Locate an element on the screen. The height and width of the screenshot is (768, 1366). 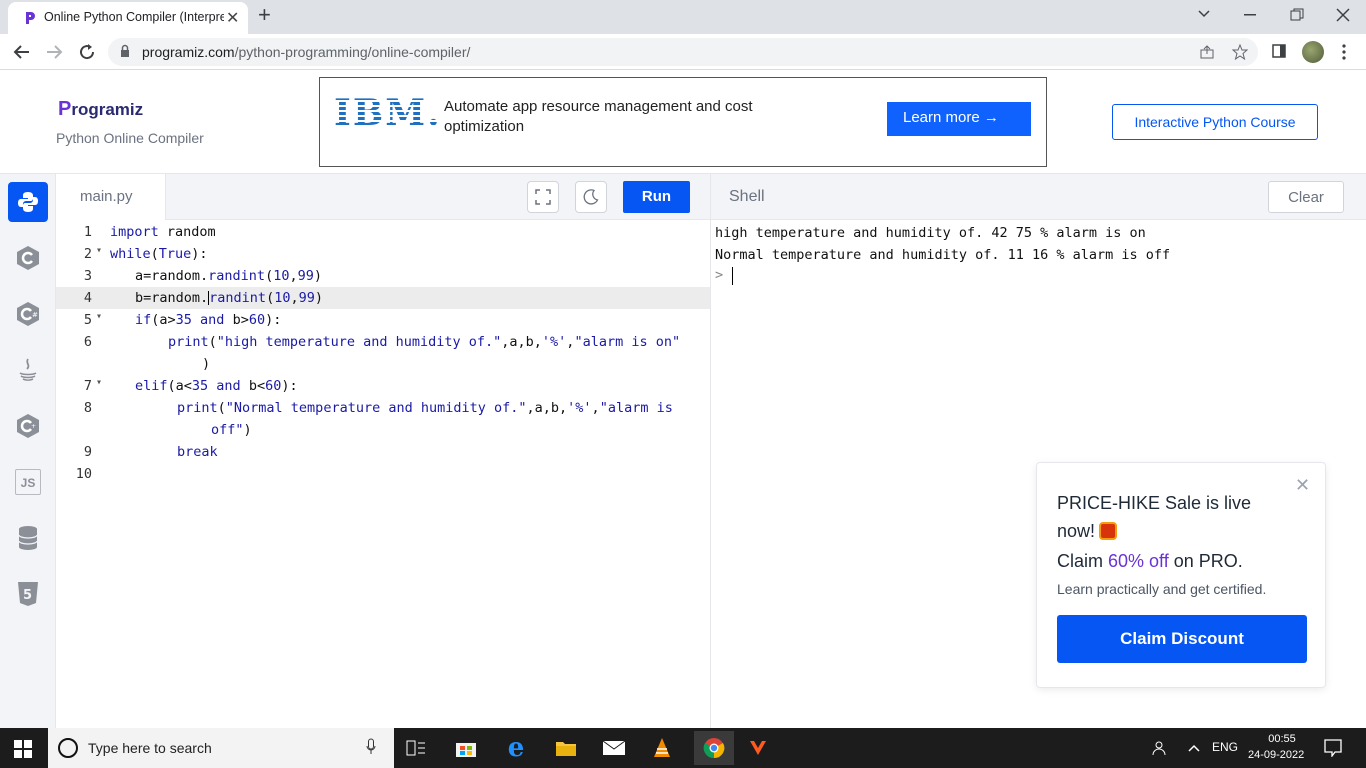
promo-close-icon: ✕ is located at coordinates (1302, 485).